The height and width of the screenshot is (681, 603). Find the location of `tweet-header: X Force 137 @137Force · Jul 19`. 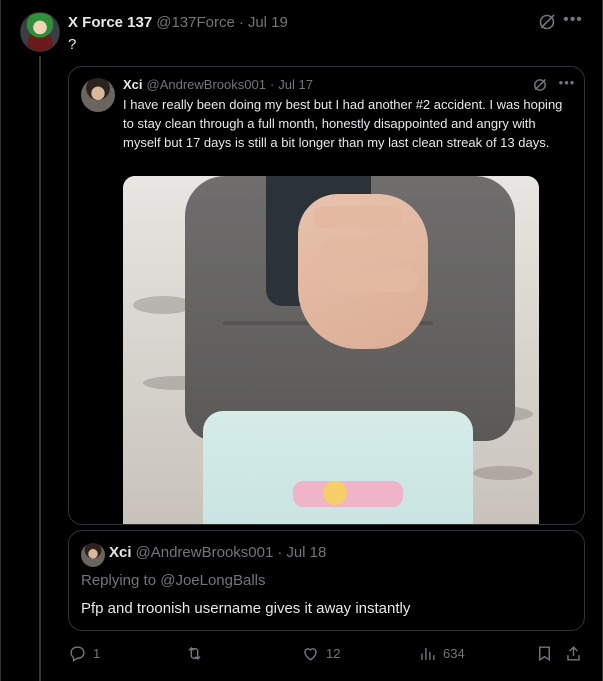

tweet-header: X Force 137 @137Force · Jul 19 is located at coordinates (178, 22).